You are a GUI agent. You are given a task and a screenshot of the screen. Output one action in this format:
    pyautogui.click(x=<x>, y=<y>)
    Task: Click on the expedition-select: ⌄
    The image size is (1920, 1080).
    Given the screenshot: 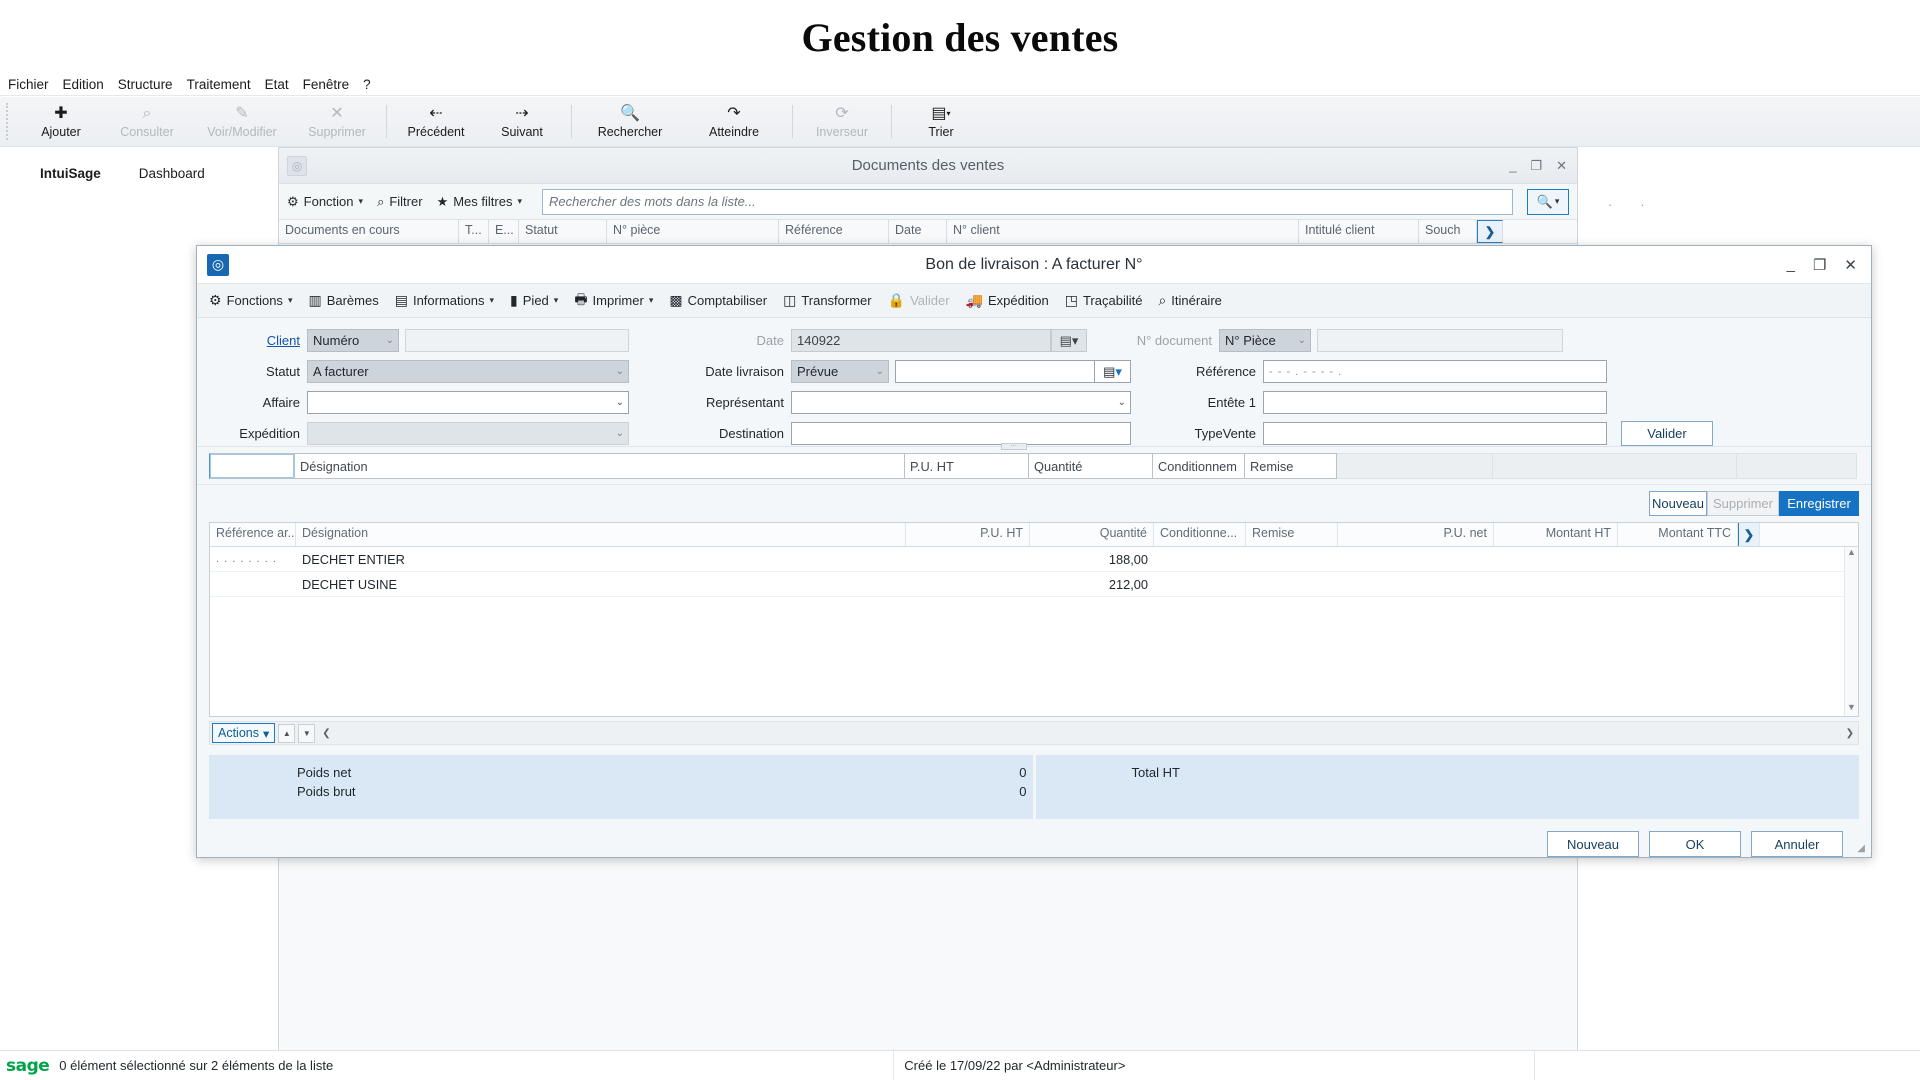 What is the action you would take?
    pyautogui.click(x=468, y=433)
    